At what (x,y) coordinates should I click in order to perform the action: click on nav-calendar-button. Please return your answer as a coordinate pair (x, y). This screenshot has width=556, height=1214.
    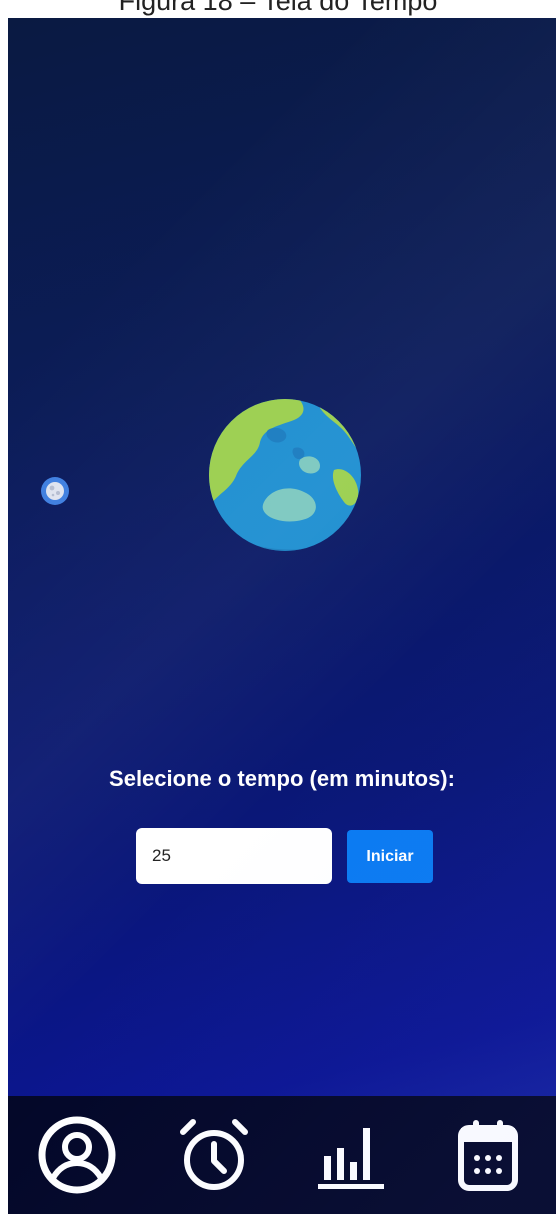
    Looking at the image, I should click on (488, 1155).